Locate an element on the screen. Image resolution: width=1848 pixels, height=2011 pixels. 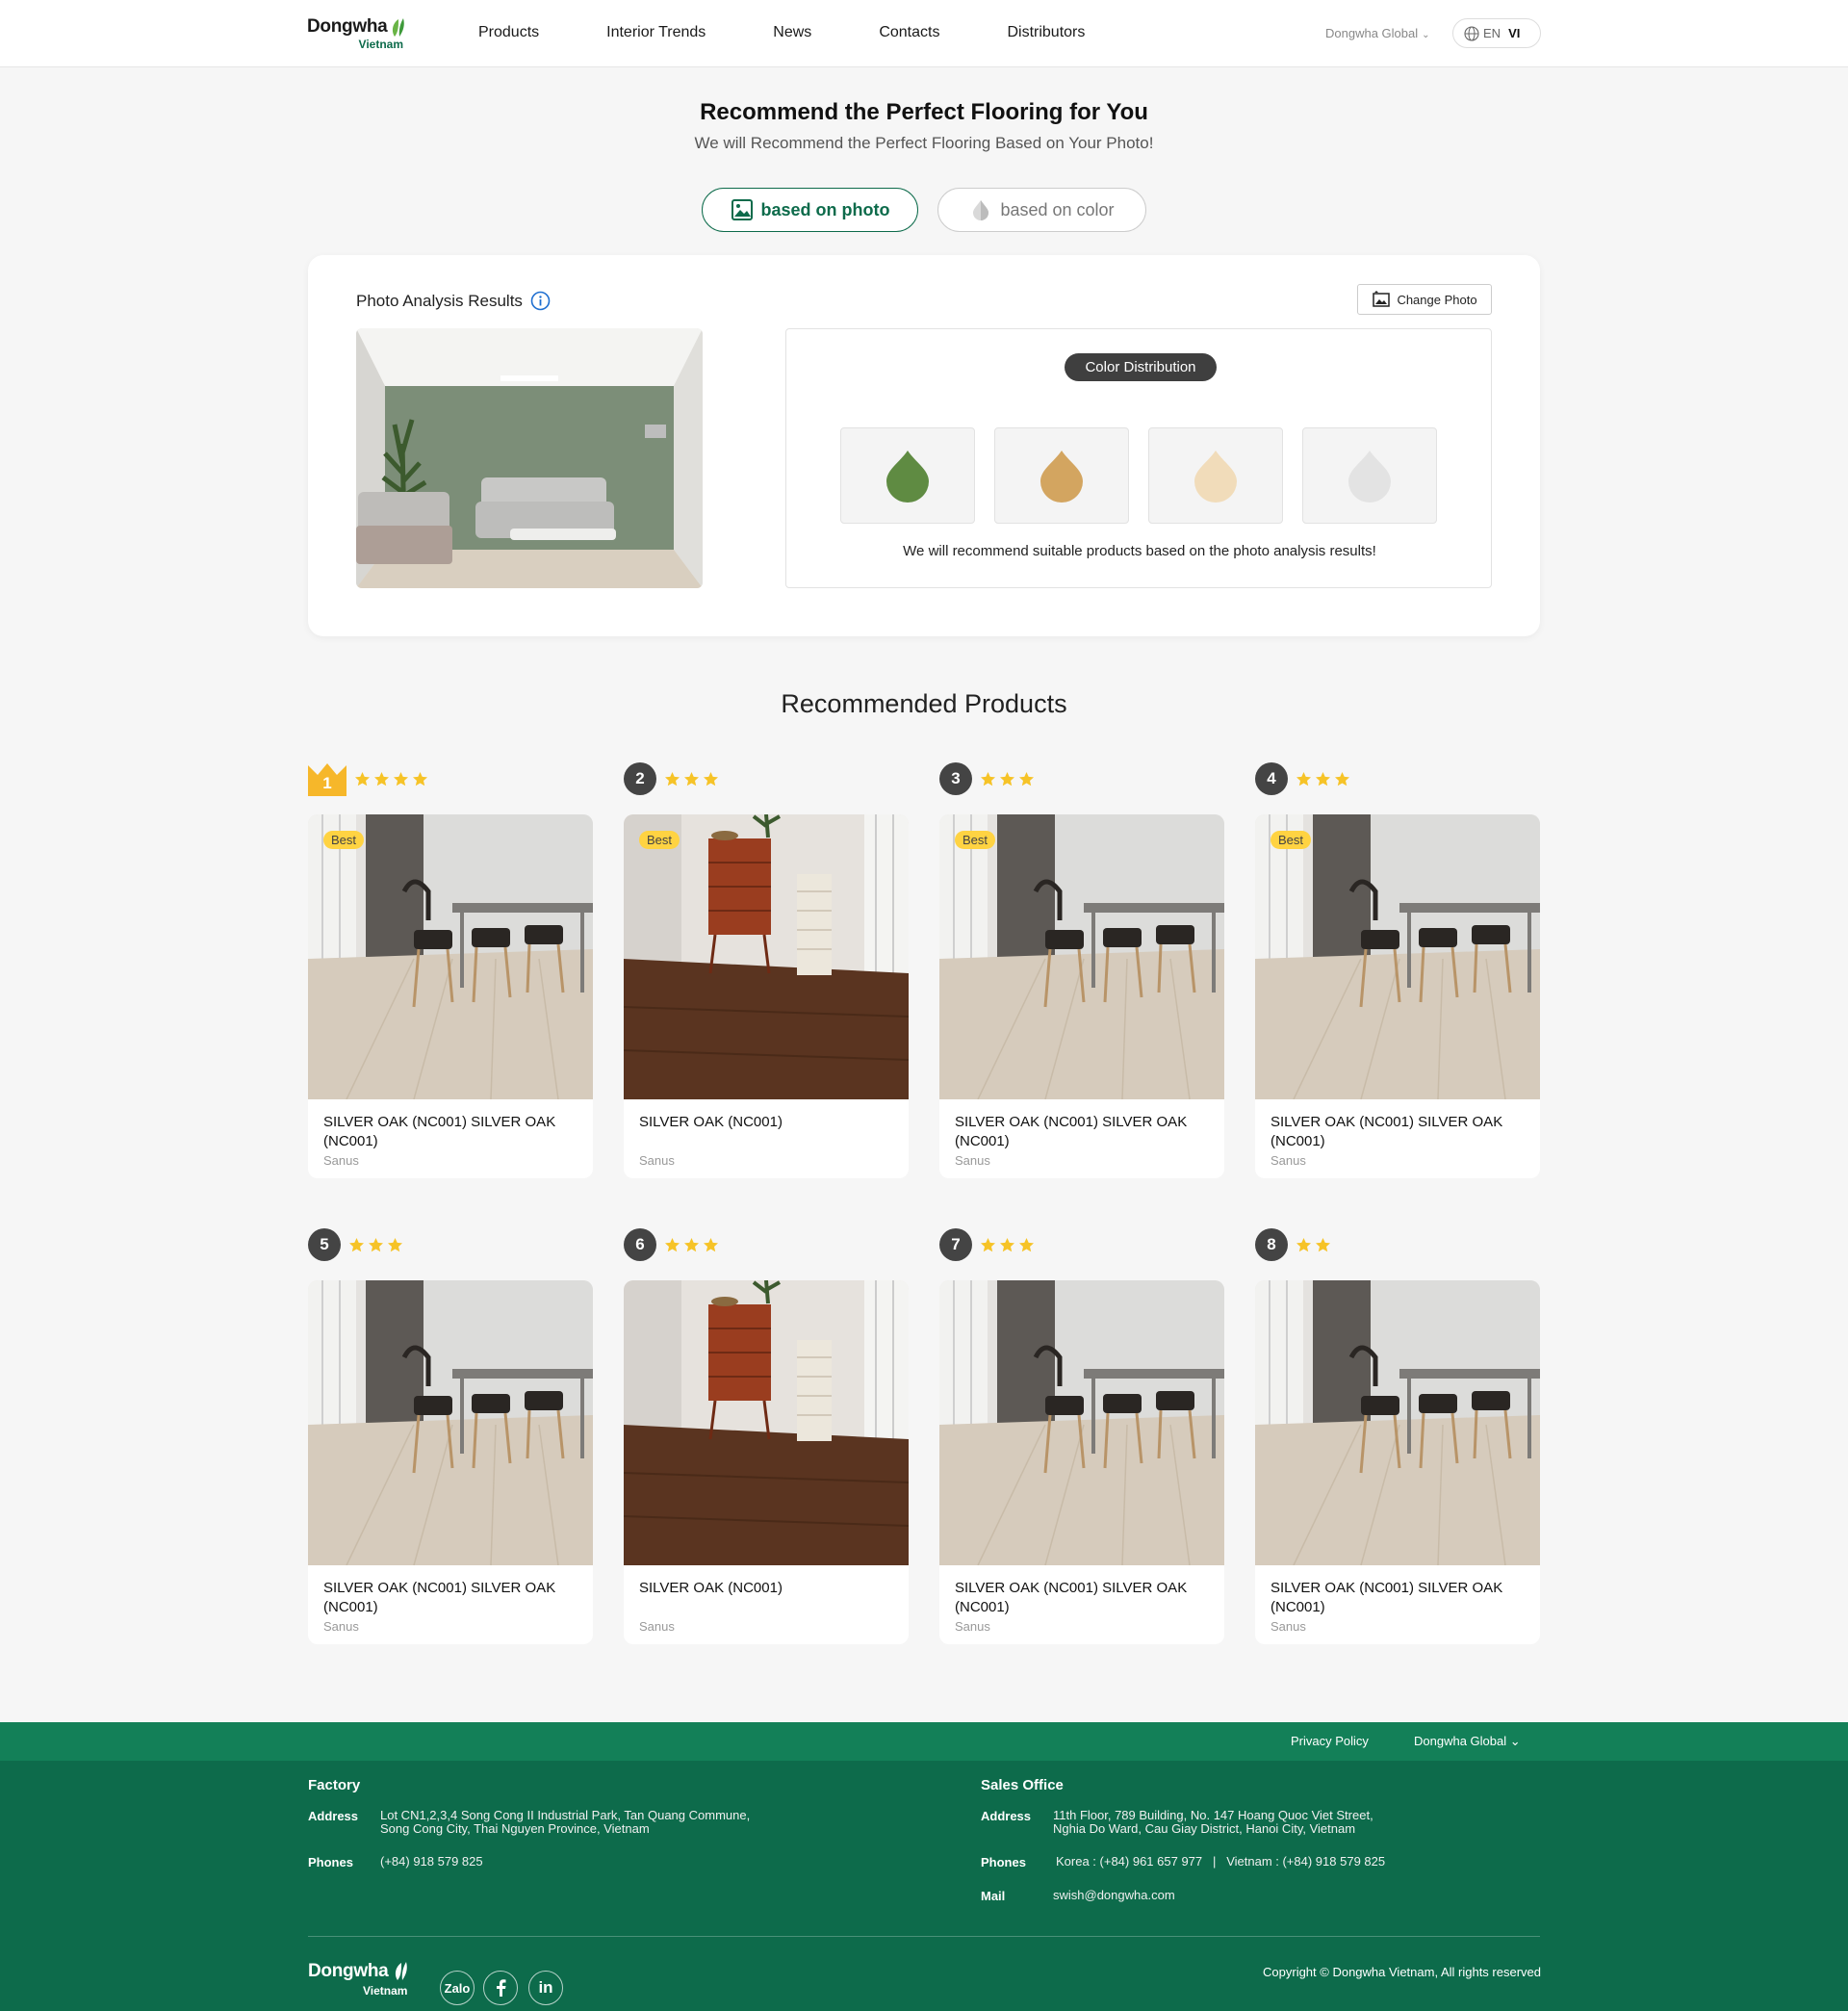
factory-address-label: Address is located at coordinates (333, 1816).